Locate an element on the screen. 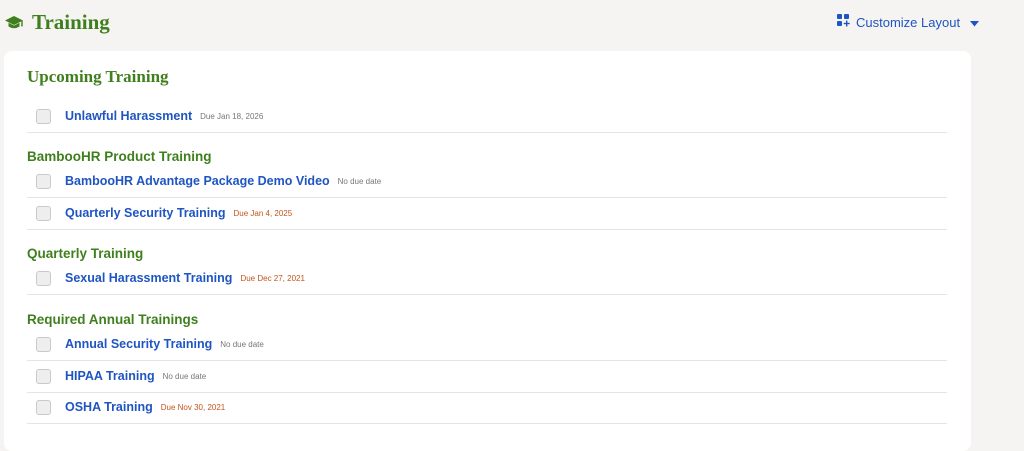  training-item: Annual Security Training No due date is located at coordinates (487, 344).